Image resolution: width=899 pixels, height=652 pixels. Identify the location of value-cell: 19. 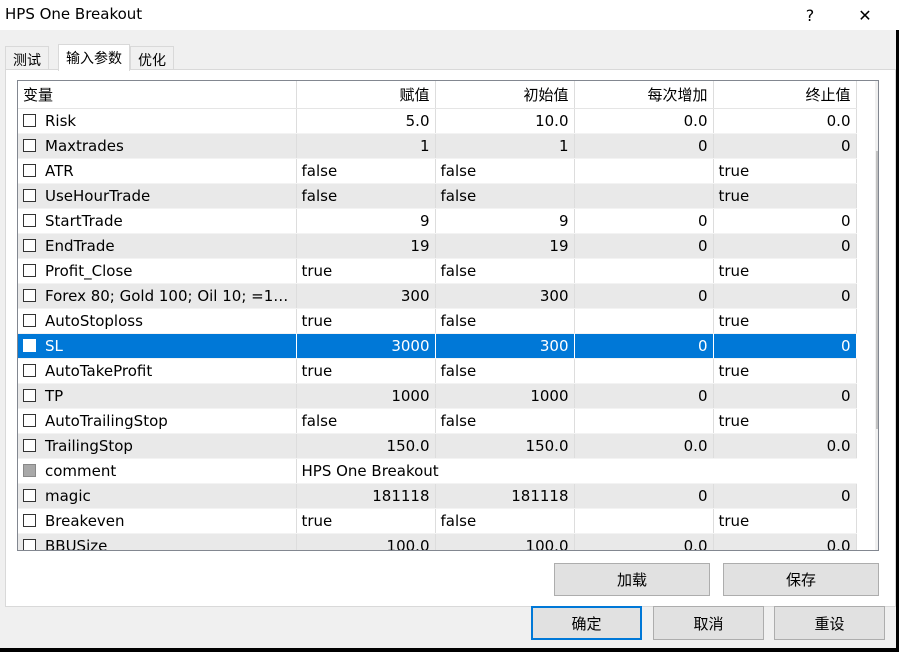
(366, 246).